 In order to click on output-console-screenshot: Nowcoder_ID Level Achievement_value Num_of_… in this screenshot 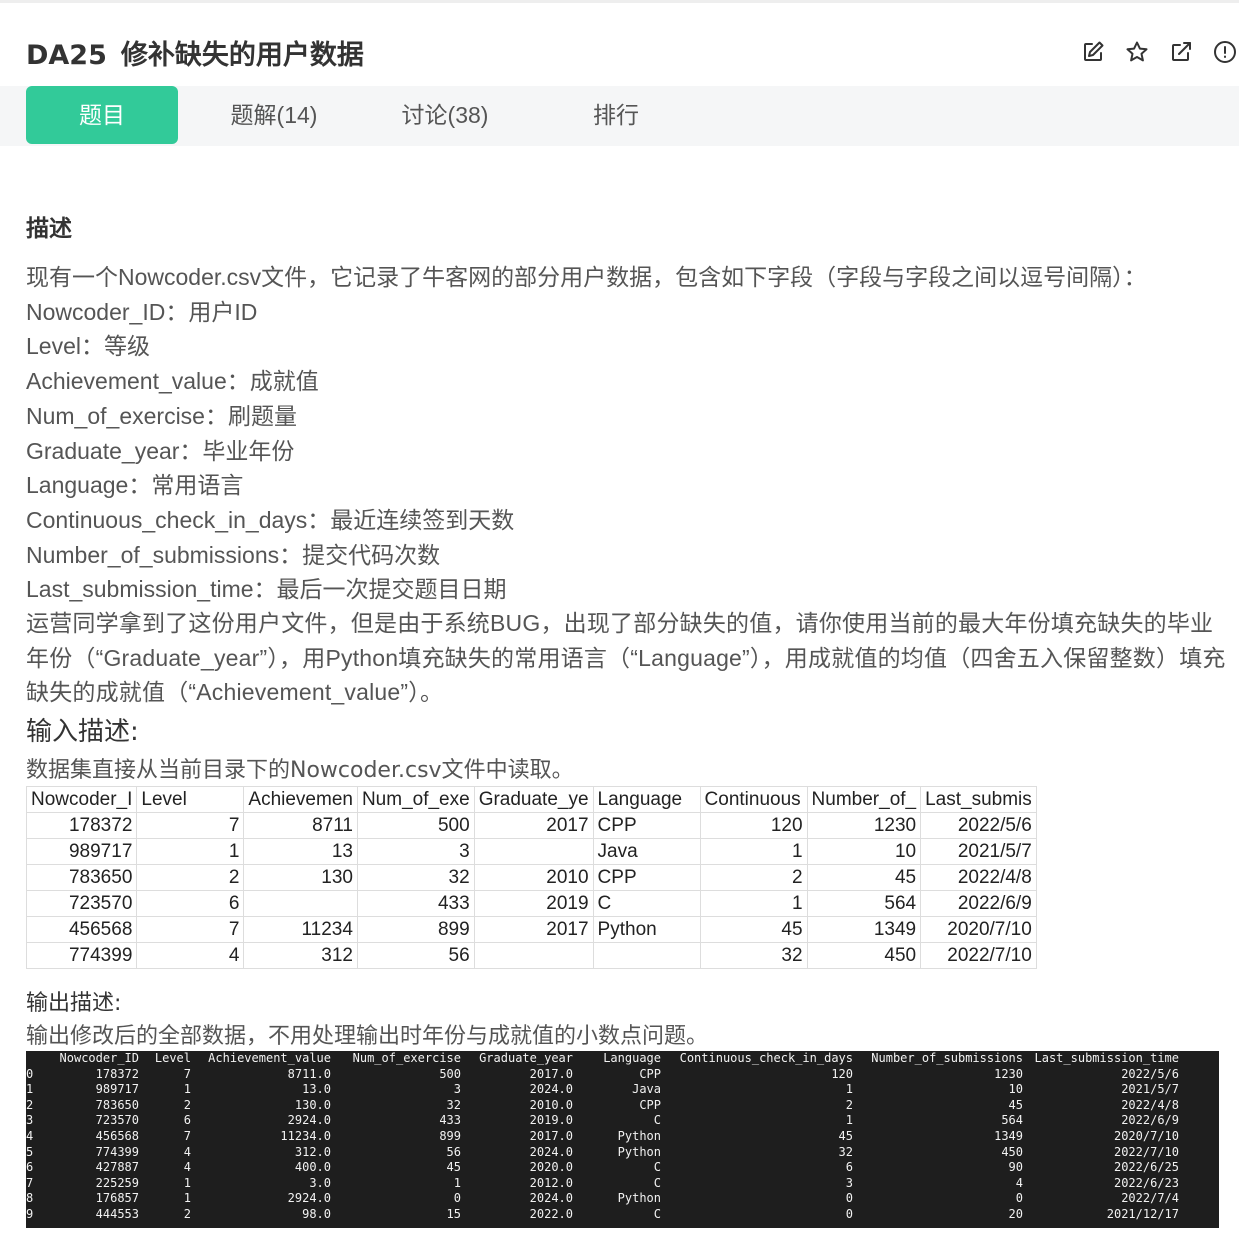, I will do `click(622, 1139)`.